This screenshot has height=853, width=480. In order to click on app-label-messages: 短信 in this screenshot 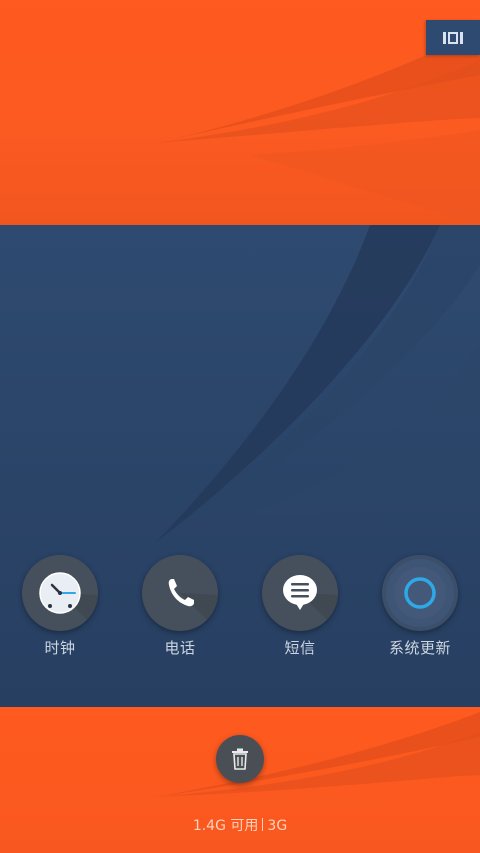, I will do `click(300, 648)`.